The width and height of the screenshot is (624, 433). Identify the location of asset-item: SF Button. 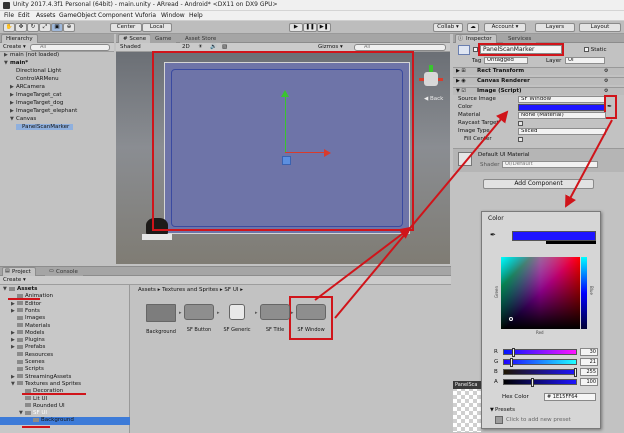
(199, 318).